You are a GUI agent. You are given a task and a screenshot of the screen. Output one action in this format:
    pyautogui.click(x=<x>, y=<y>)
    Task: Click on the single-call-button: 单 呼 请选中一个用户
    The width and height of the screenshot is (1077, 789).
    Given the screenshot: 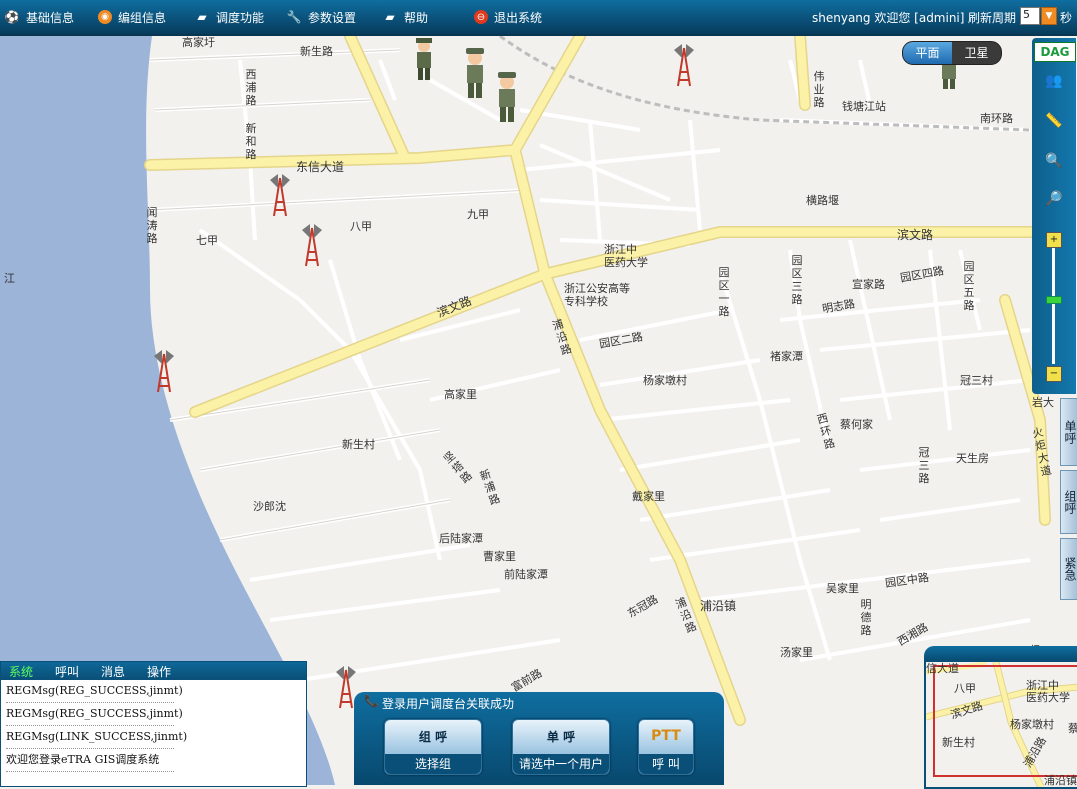 What is the action you would take?
    pyautogui.click(x=561, y=747)
    